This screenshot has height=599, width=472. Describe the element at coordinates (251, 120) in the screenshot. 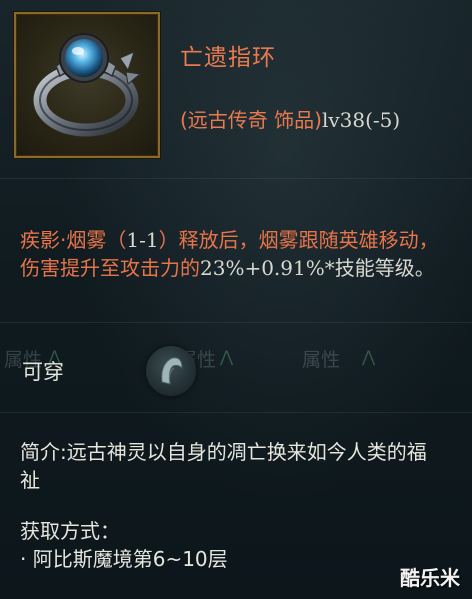

I see `item-rarity-category: (远古传奇 饰品)` at that location.